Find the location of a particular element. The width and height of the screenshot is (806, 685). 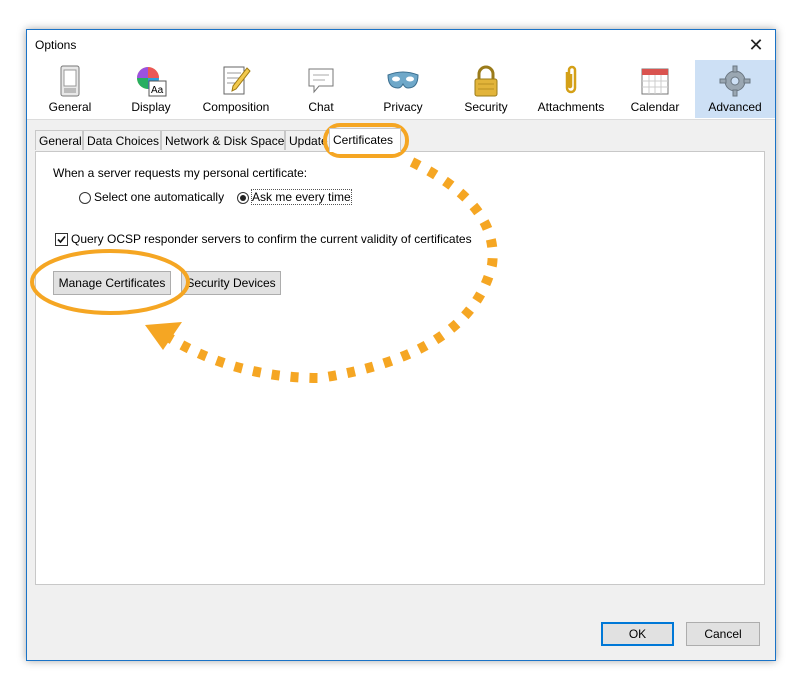

tab-certificates: Certificates is located at coordinates (365, 140).